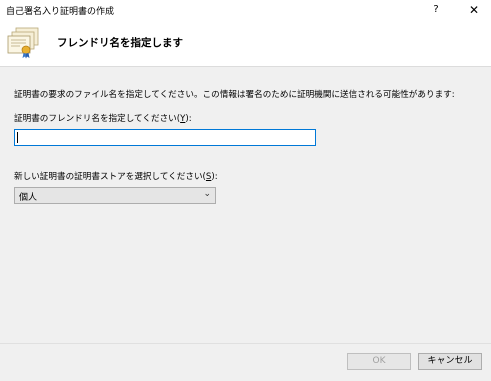  I want to click on friendly-name-input, so click(165, 137).